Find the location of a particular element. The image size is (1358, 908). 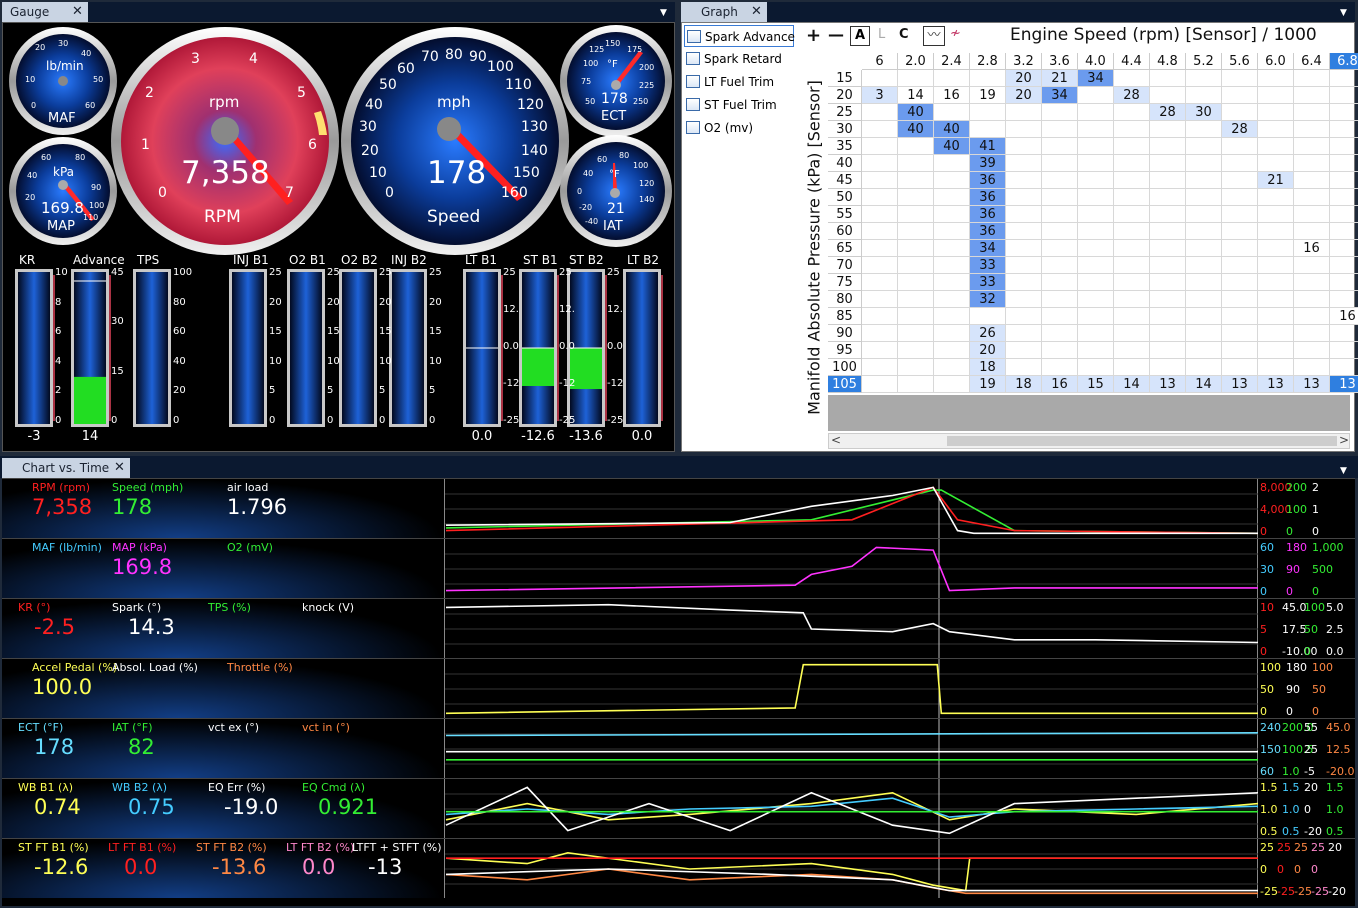

grid-cell-value: 21 is located at coordinates (1060, 78).